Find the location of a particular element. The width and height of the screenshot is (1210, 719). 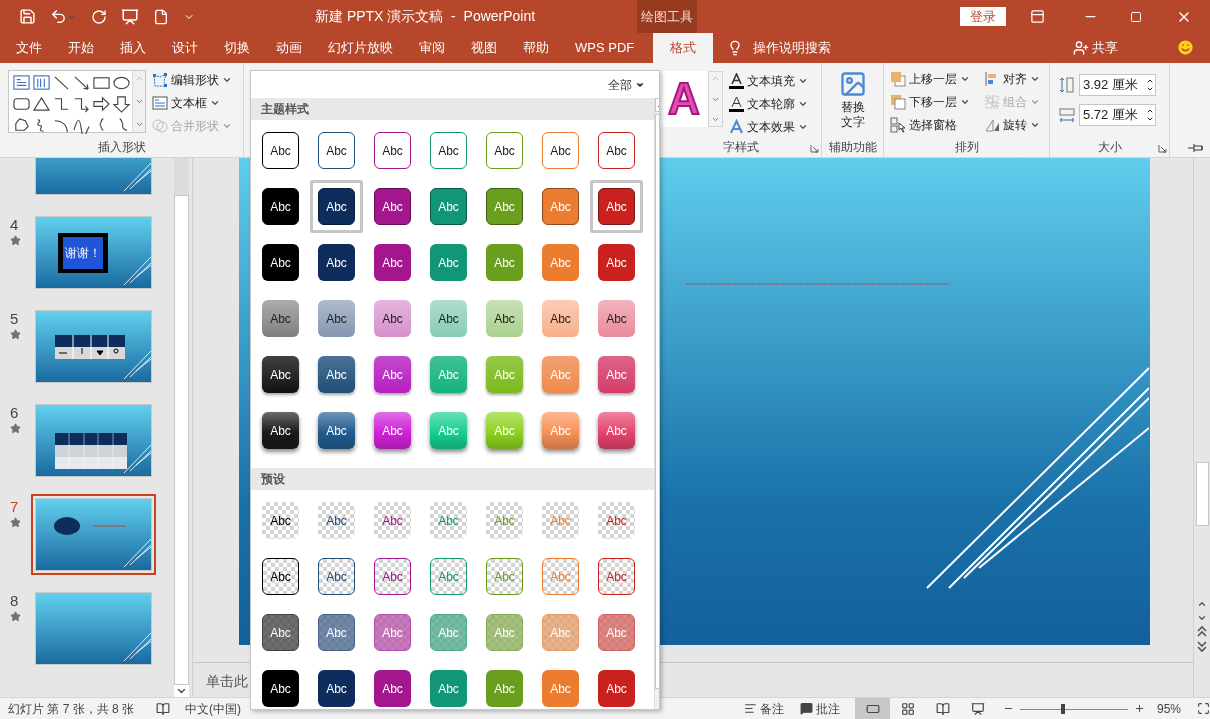

fit-to-window-icon is located at coordinates (1203, 708).